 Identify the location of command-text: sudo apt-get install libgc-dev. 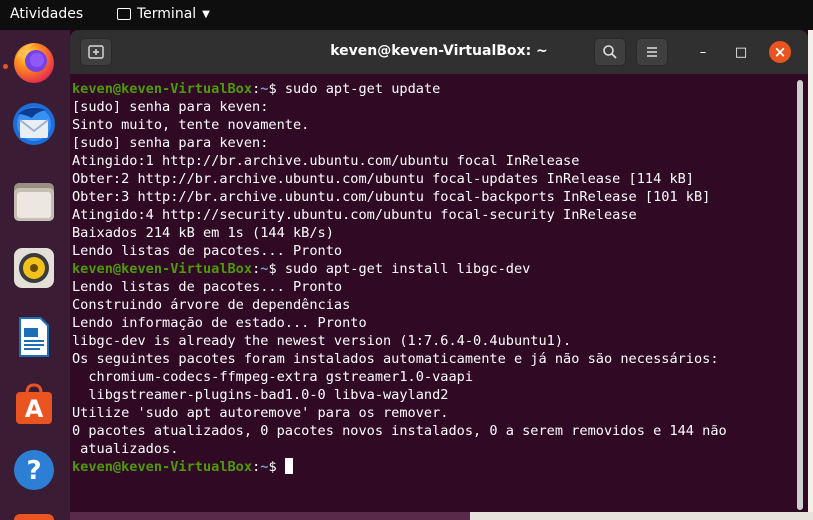
(407, 269).